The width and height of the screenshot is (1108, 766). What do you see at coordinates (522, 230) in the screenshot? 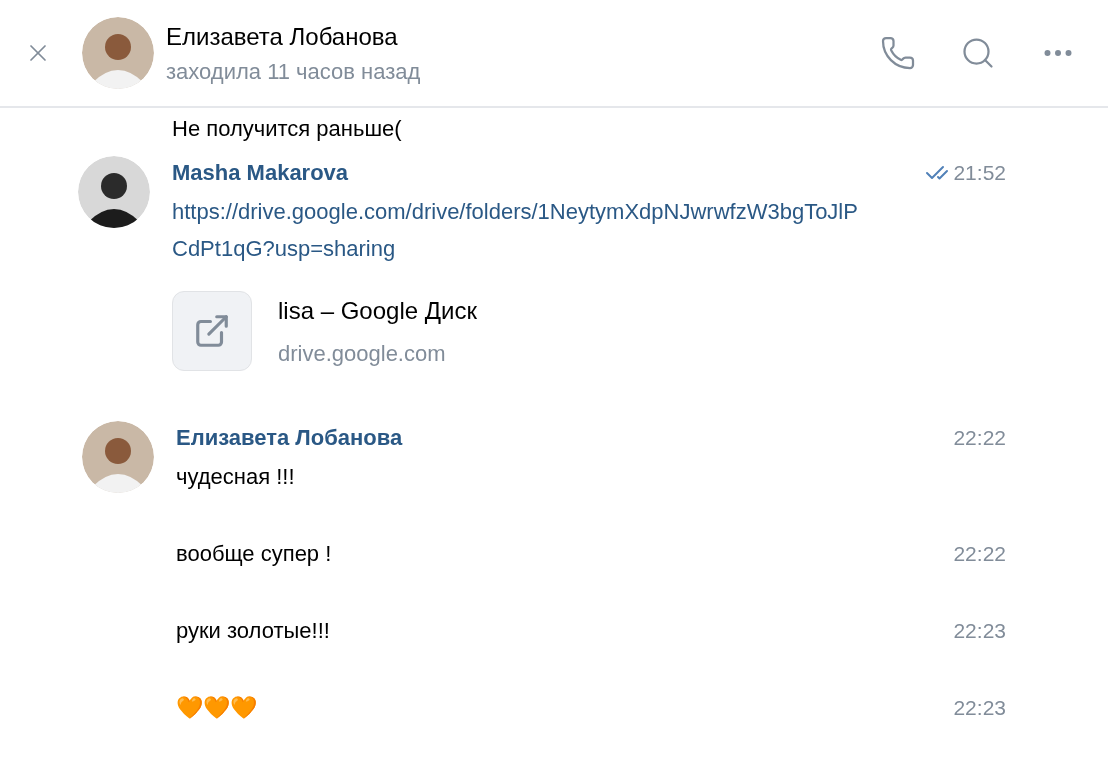
I see `message-link: https://drive.google.com/drive/folders/1NeytymXdpNJwrwfzW3bgToJlPCdPt1qG?usp=sharing` at bounding box center [522, 230].